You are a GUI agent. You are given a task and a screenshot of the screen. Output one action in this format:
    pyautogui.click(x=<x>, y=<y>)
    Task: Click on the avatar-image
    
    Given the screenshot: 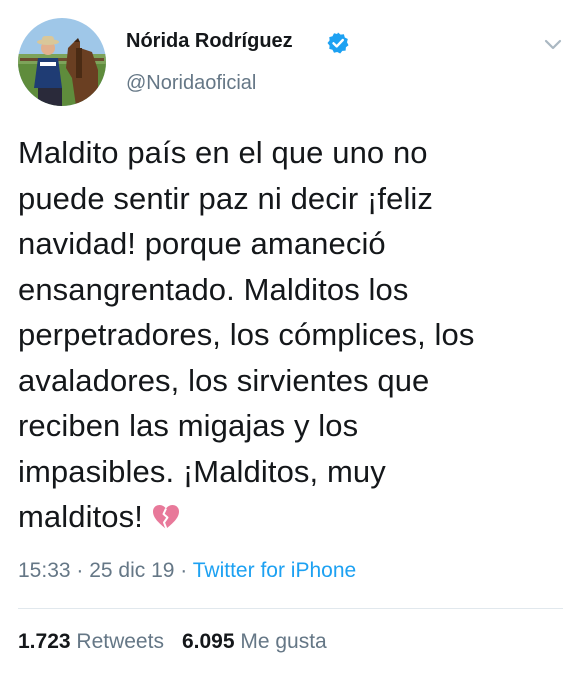 What is the action you would take?
    pyautogui.click(x=62, y=62)
    